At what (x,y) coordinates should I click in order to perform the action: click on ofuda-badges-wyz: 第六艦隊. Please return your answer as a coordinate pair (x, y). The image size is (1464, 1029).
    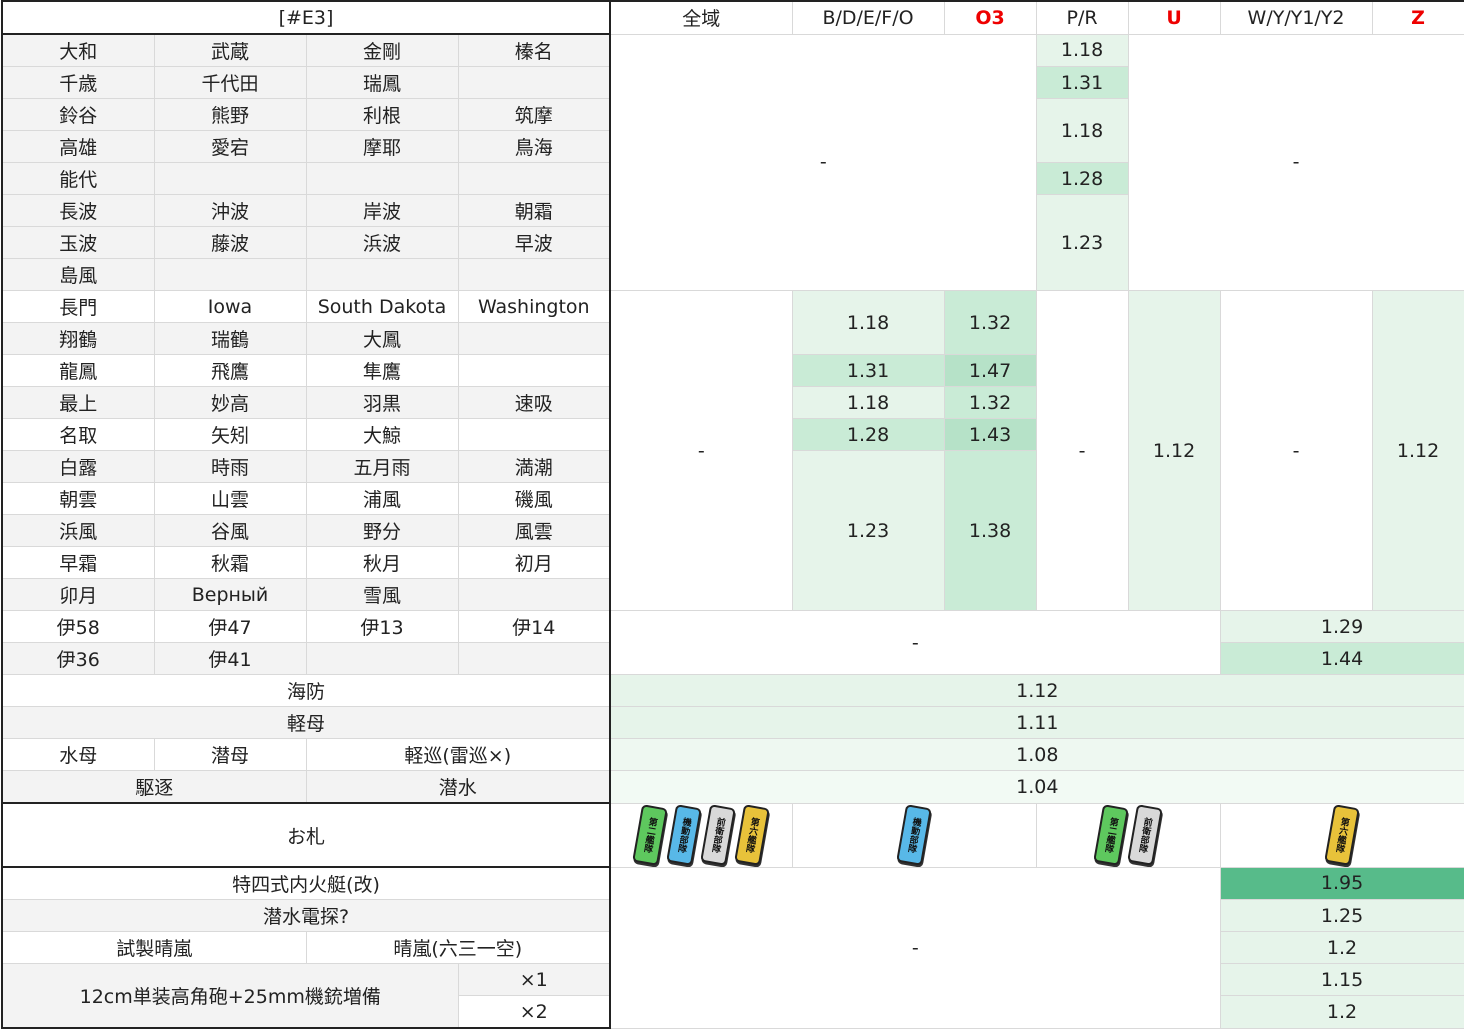
    Looking at the image, I should click on (1341, 835).